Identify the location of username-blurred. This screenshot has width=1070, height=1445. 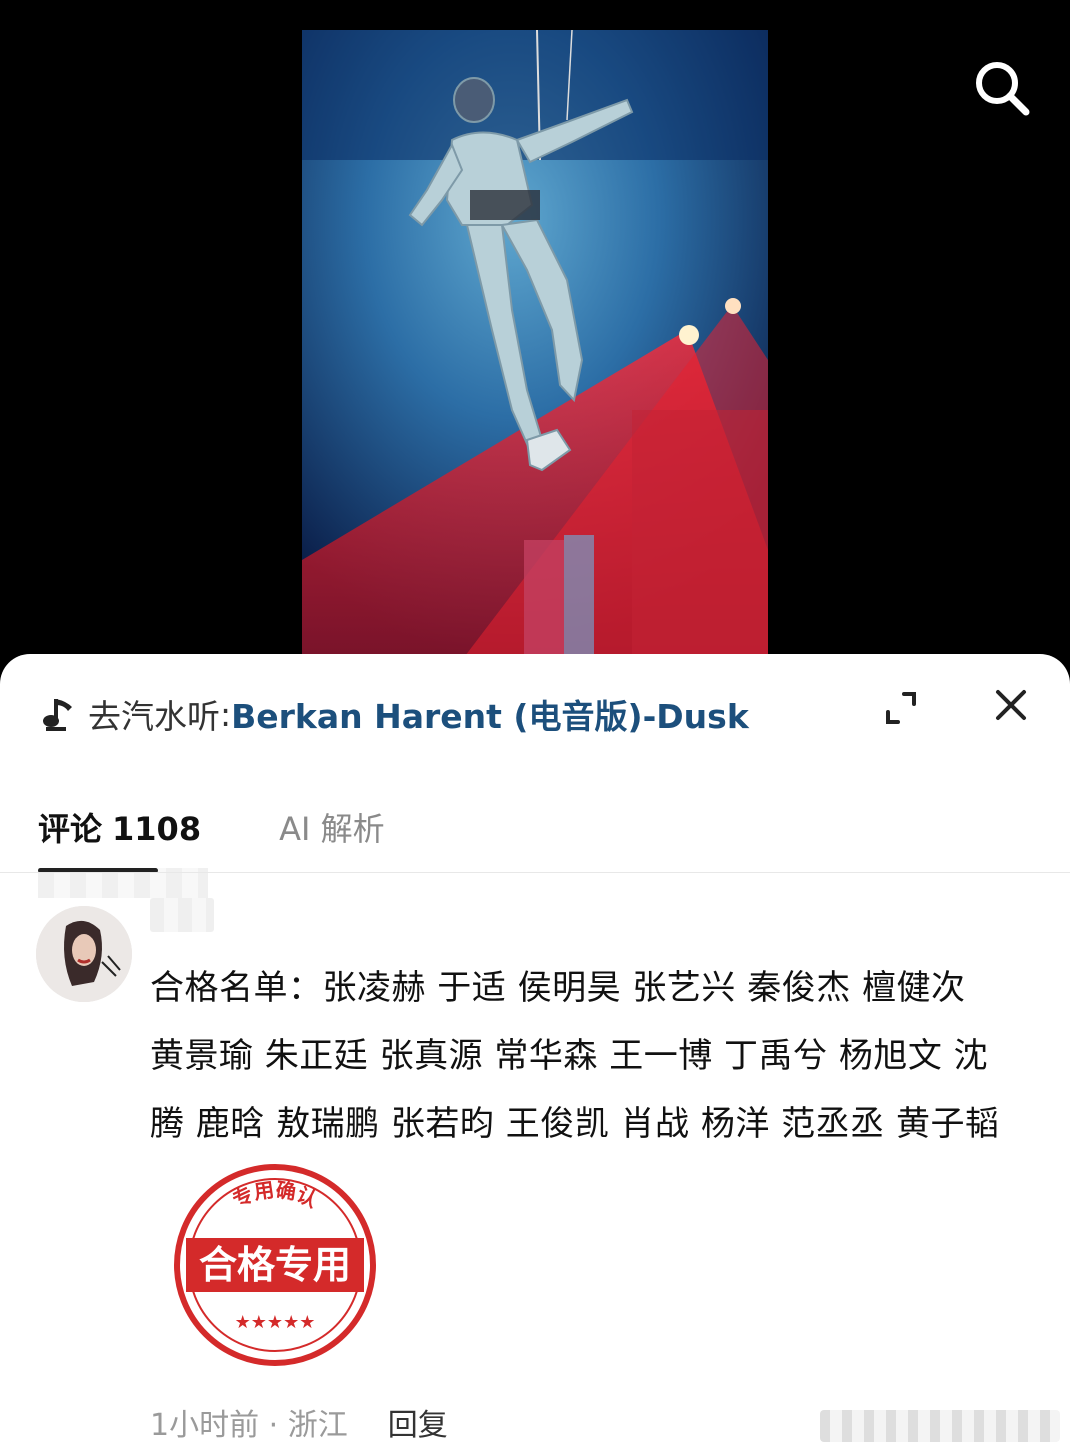
(182, 915).